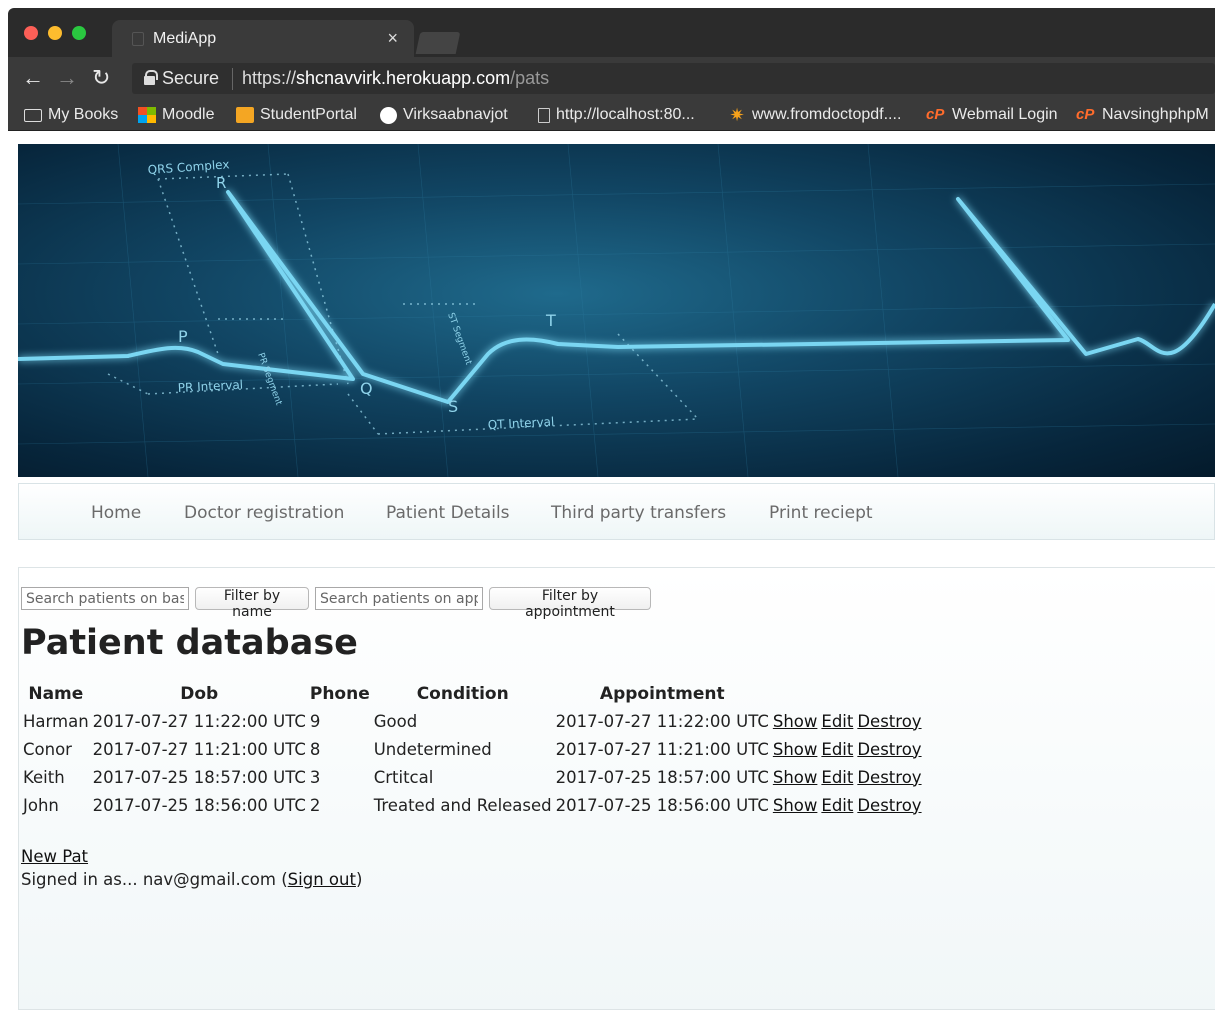 The width and height of the screenshot is (1215, 1010). What do you see at coordinates (1155, 114) in the screenshot?
I see `bookmark-label: NavsinghphpM` at bounding box center [1155, 114].